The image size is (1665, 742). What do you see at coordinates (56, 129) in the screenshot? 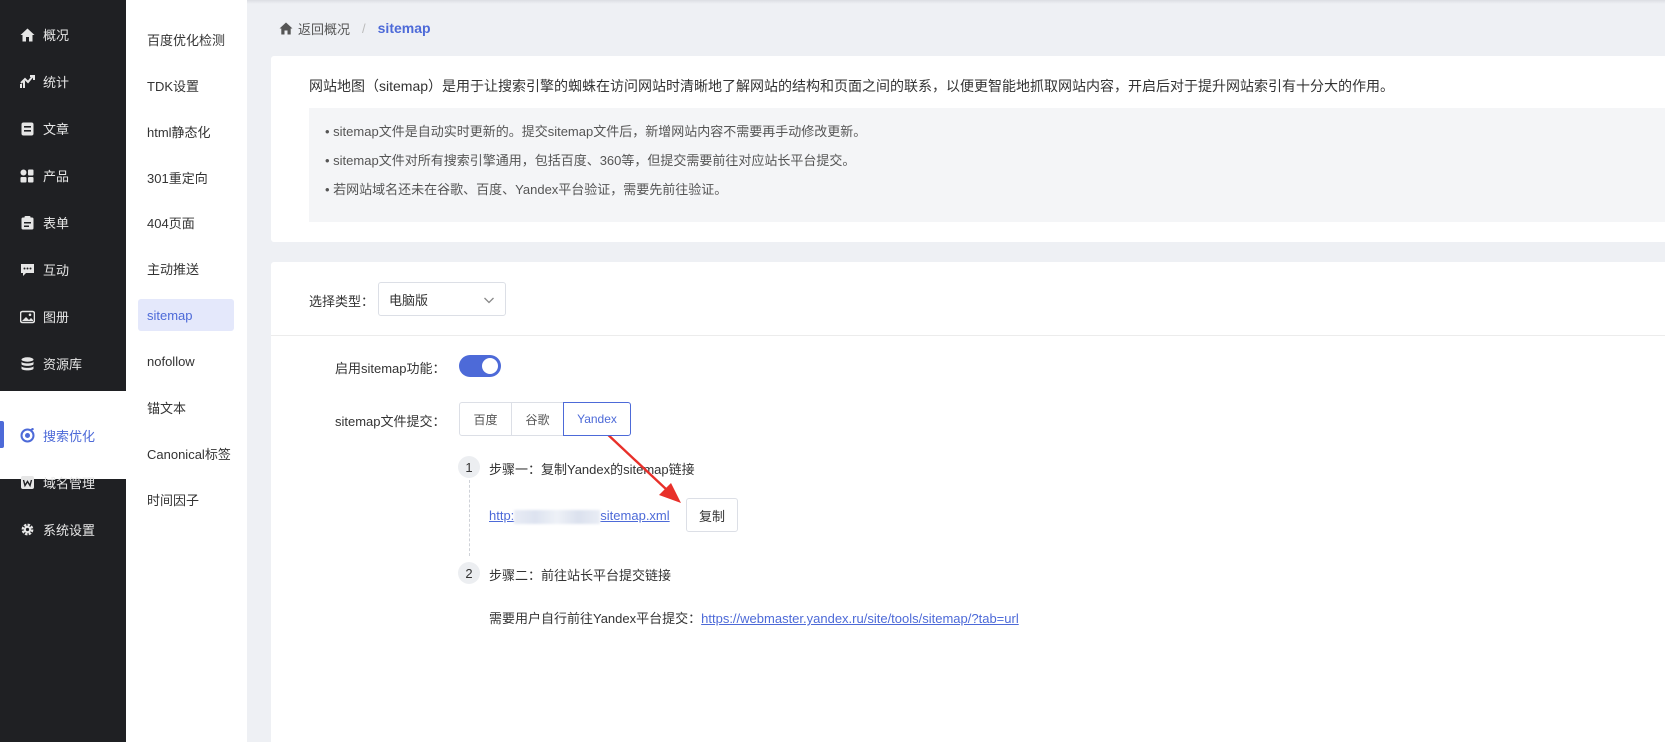
I see `sidebar-item-label: 文章` at bounding box center [56, 129].